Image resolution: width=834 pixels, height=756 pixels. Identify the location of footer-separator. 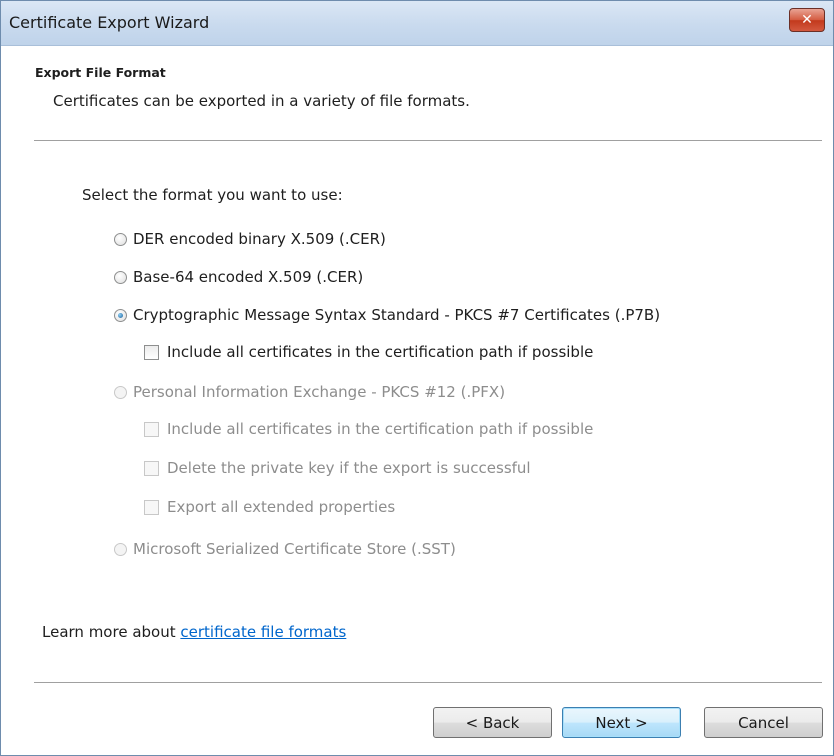
(428, 683).